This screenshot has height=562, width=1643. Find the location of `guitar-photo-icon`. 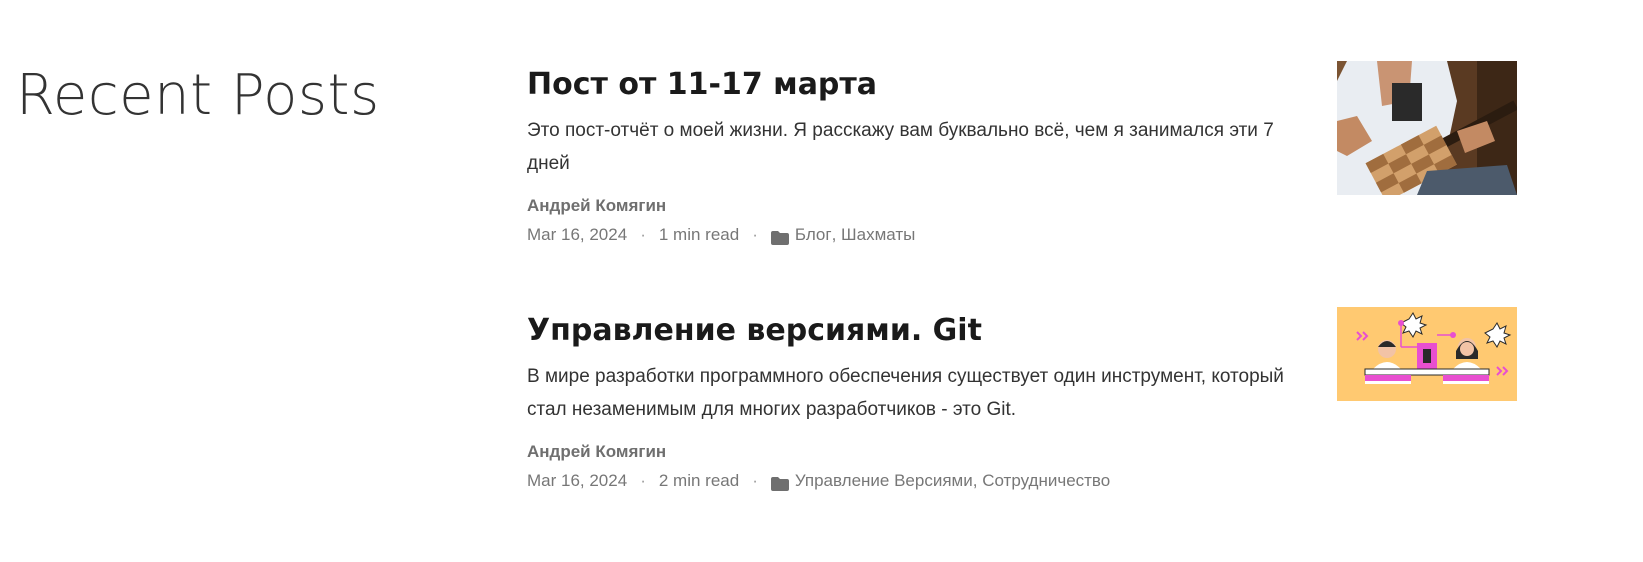

guitar-photo-icon is located at coordinates (1427, 128).